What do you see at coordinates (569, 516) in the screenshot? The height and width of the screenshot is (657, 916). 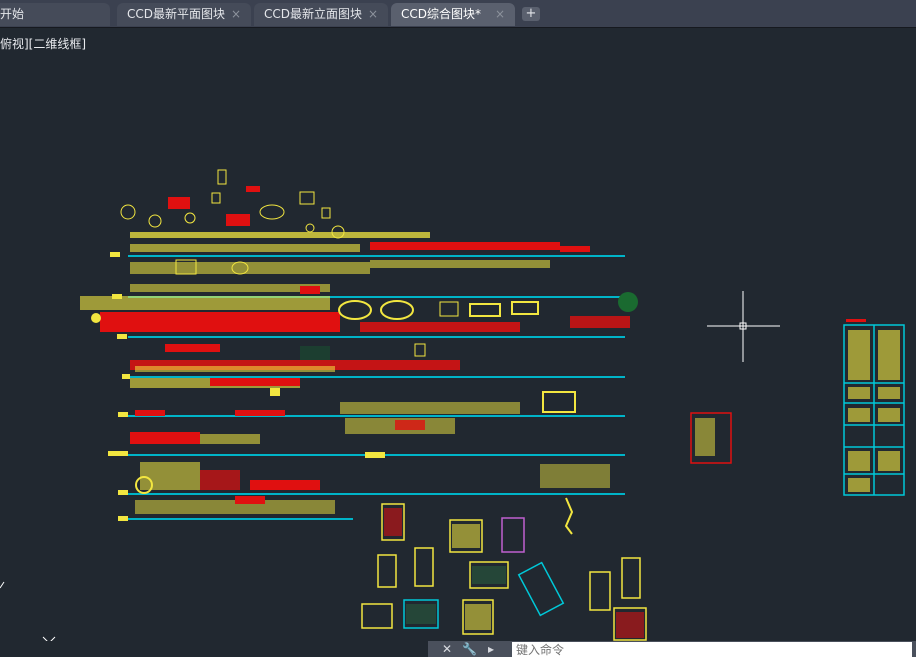 I see `stair-block` at bounding box center [569, 516].